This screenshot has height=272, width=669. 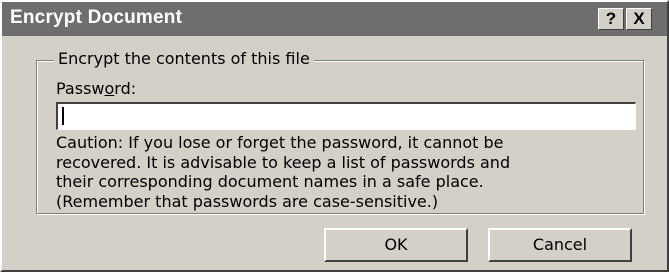 I want to click on close-button: X, so click(x=639, y=19).